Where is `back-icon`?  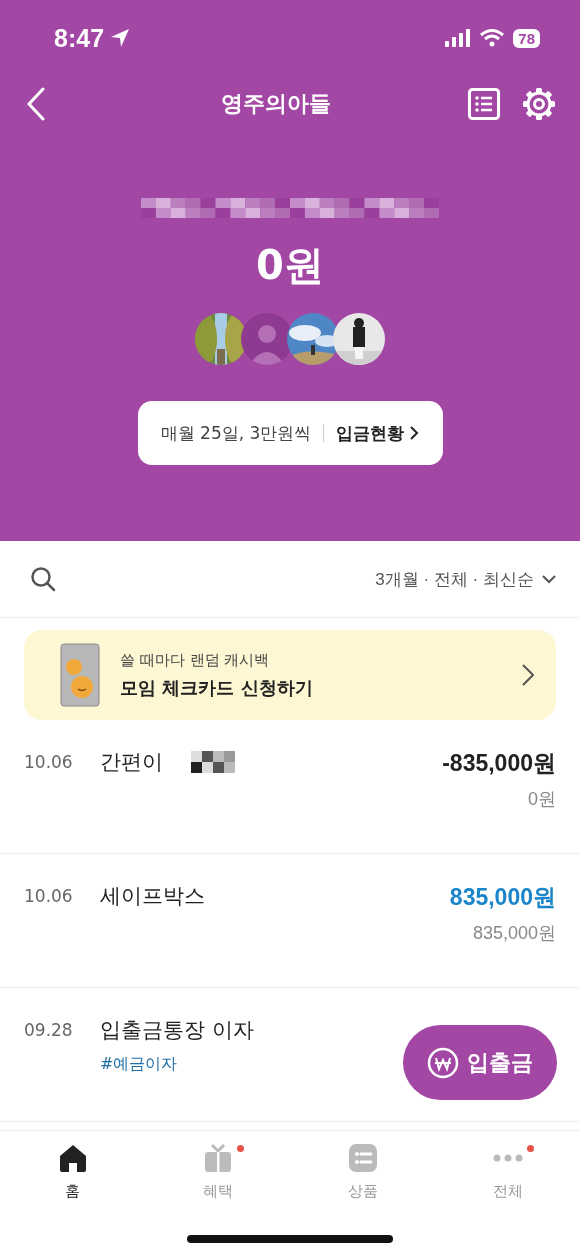 back-icon is located at coordinates (36, 104).